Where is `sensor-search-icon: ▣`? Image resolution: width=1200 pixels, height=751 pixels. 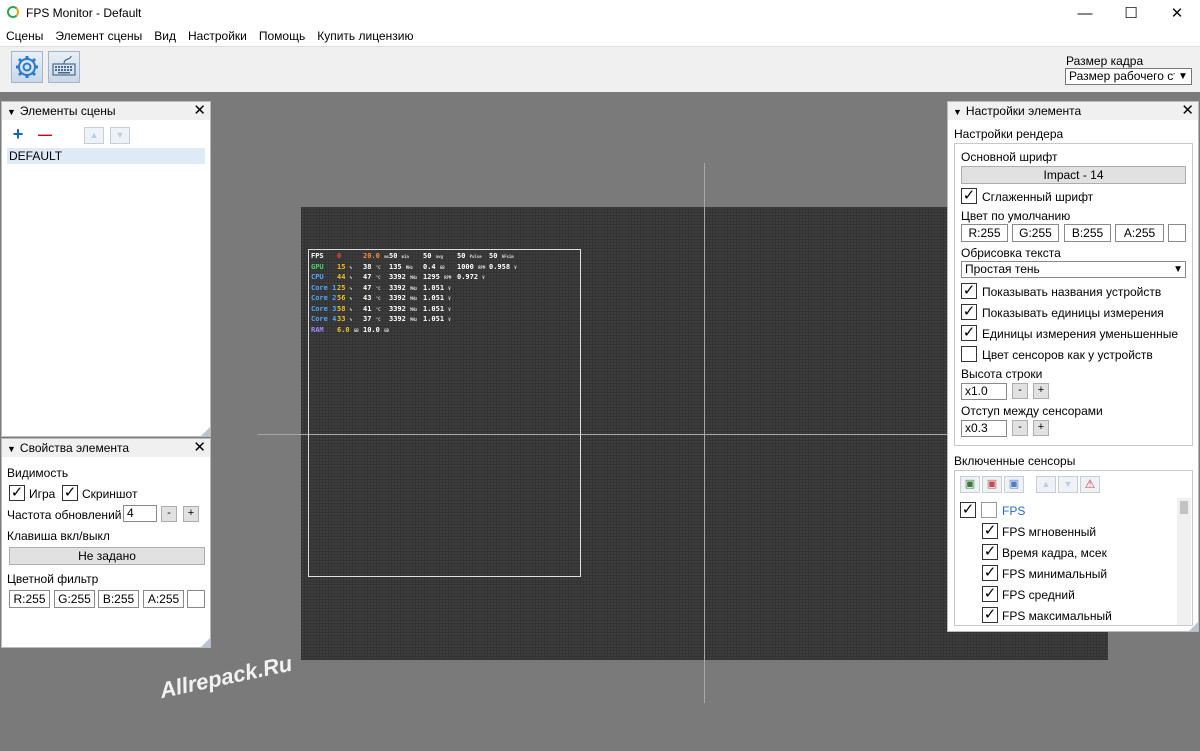 sensor-search-icon: ▣ is located at coordinates (1014, 484).